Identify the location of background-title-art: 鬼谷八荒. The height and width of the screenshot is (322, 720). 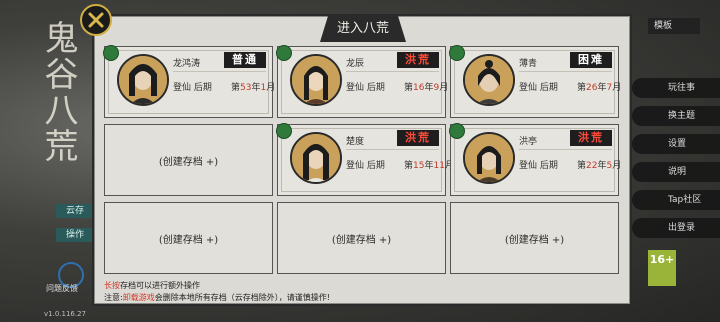
(58, 92).